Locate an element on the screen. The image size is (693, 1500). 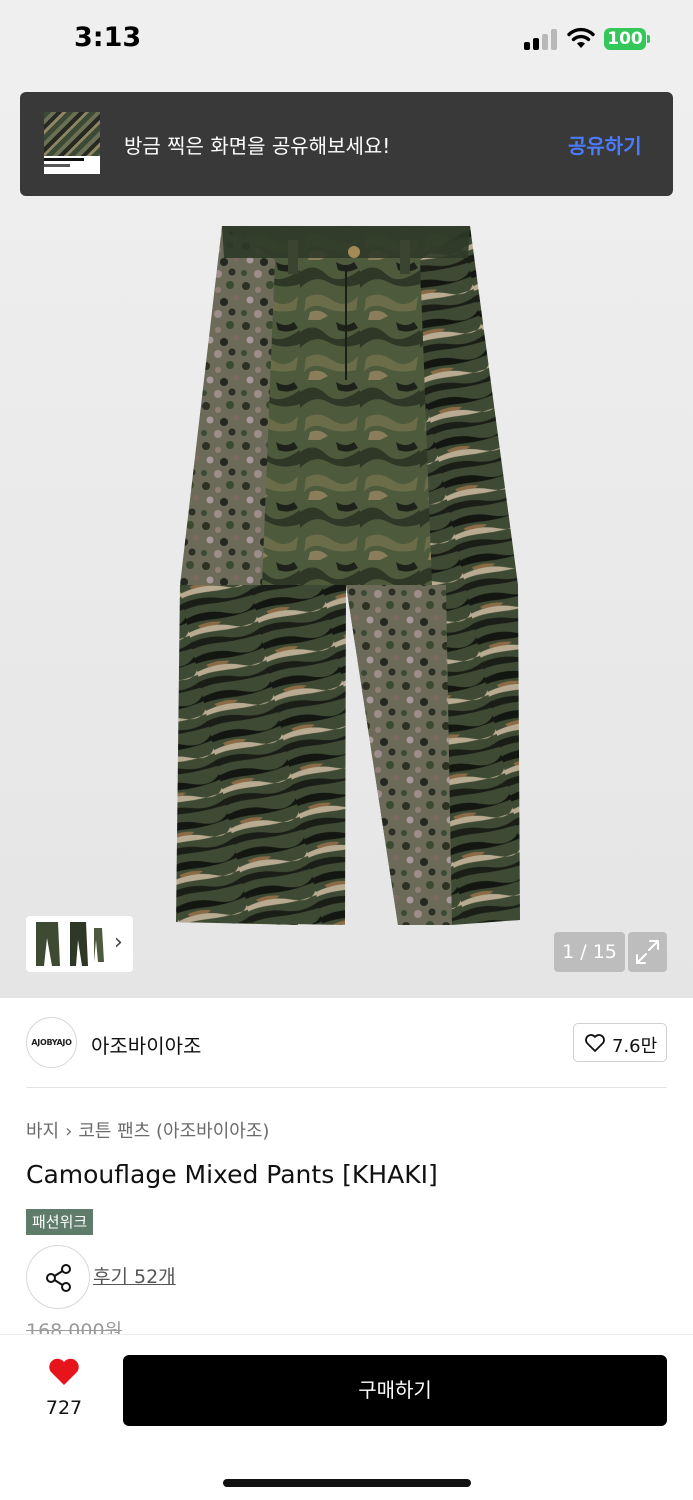
review-link: 후기 52개 is located at coordinates (134, 1275).